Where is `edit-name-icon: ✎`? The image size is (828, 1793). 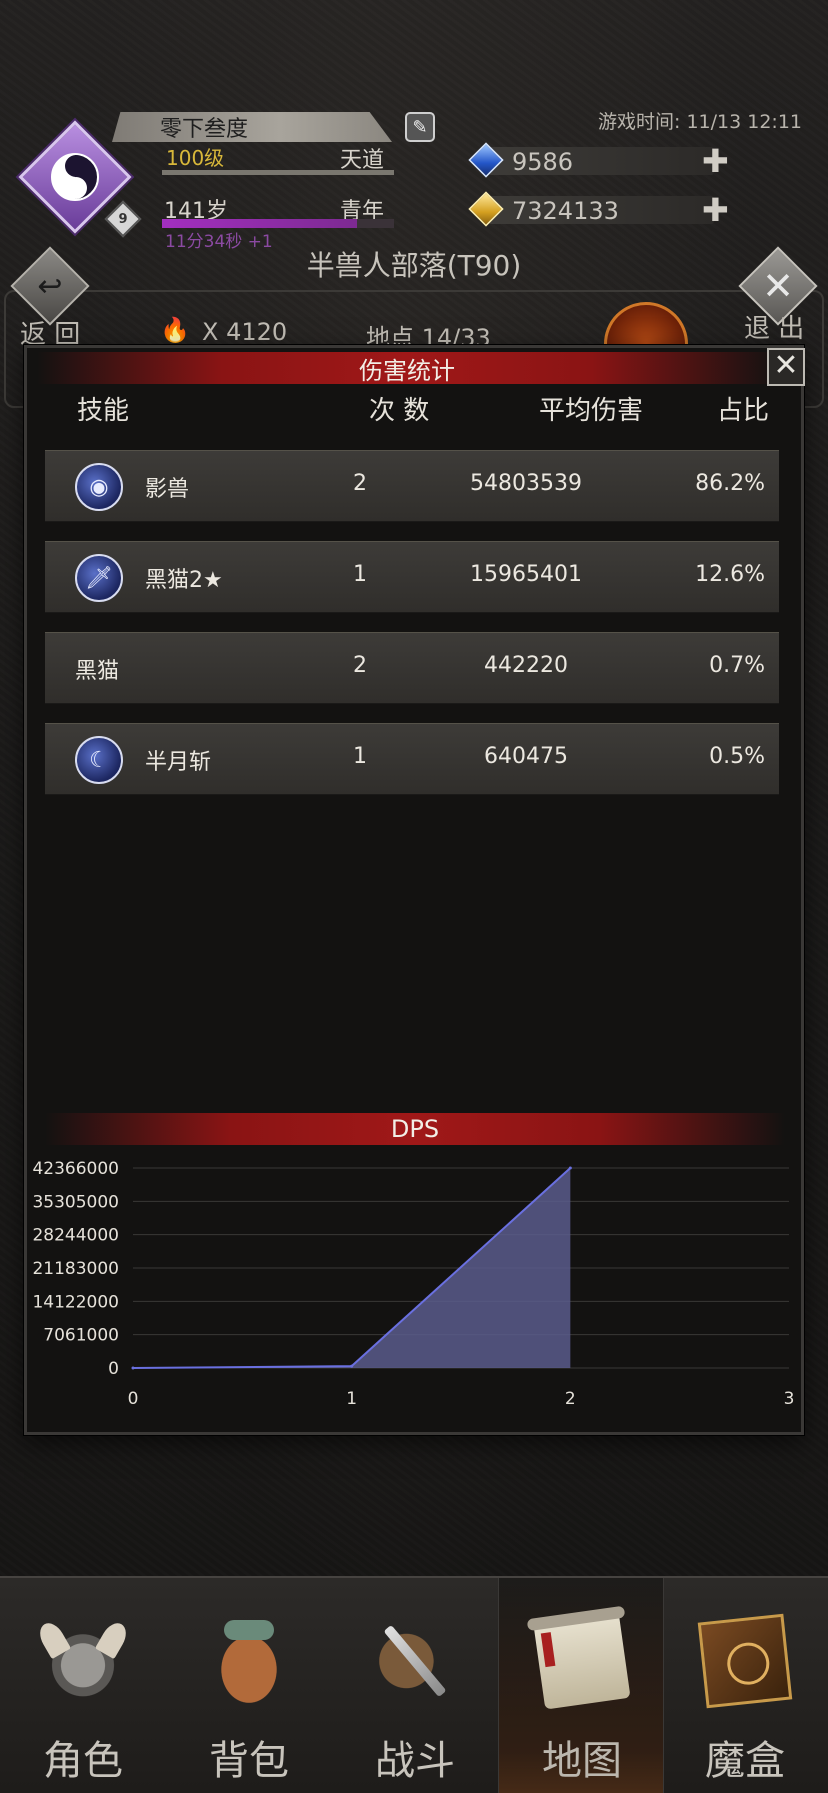 edit-name-icon: ✎ is located at coordinates (420, 127).